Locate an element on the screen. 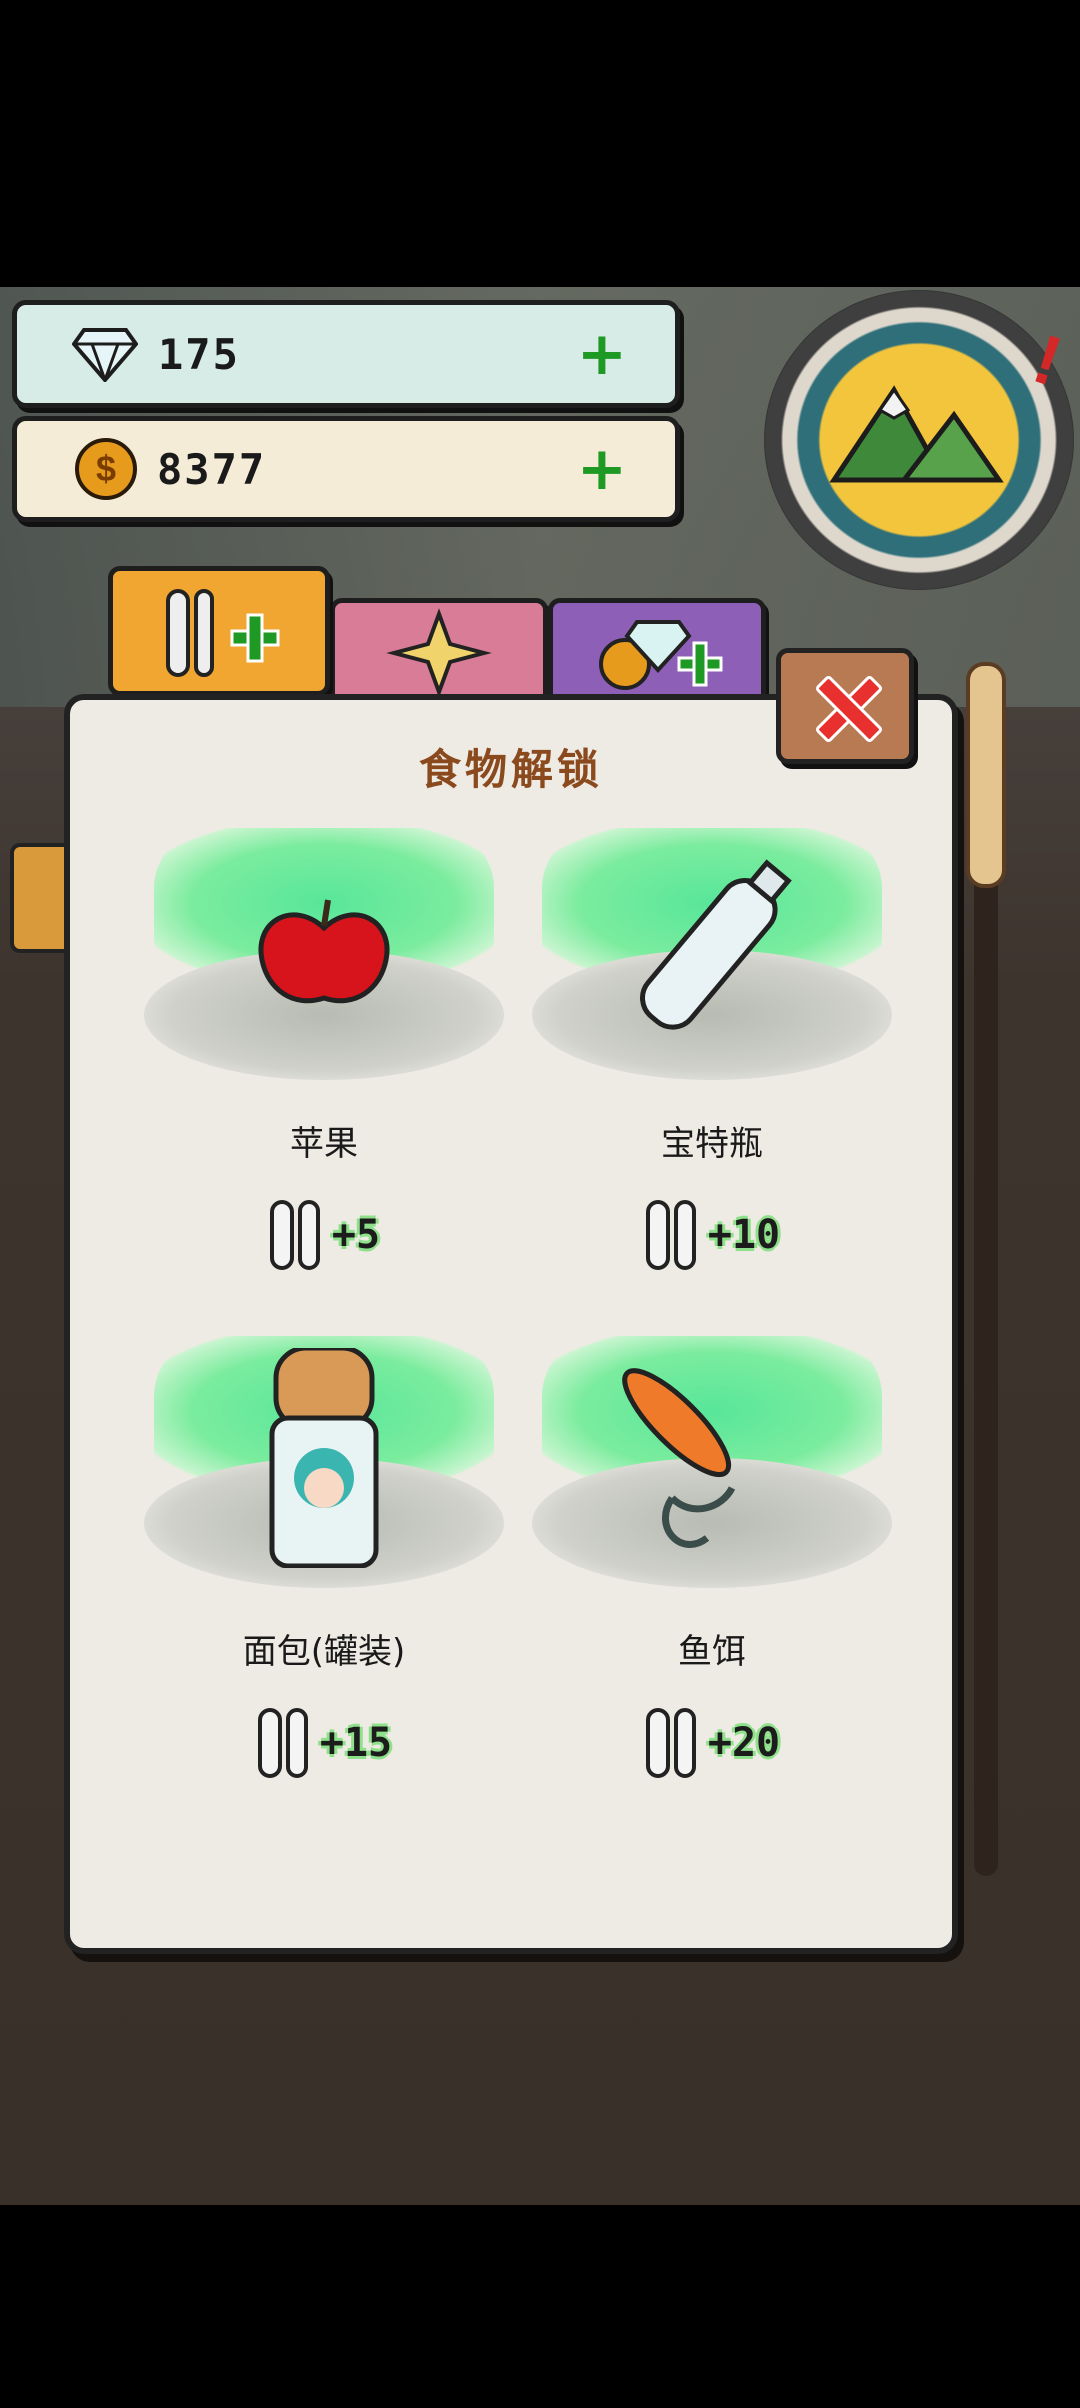 The image size is (1080, 2408). food-item-reward: +5 is located at coordinates (324, 1235).